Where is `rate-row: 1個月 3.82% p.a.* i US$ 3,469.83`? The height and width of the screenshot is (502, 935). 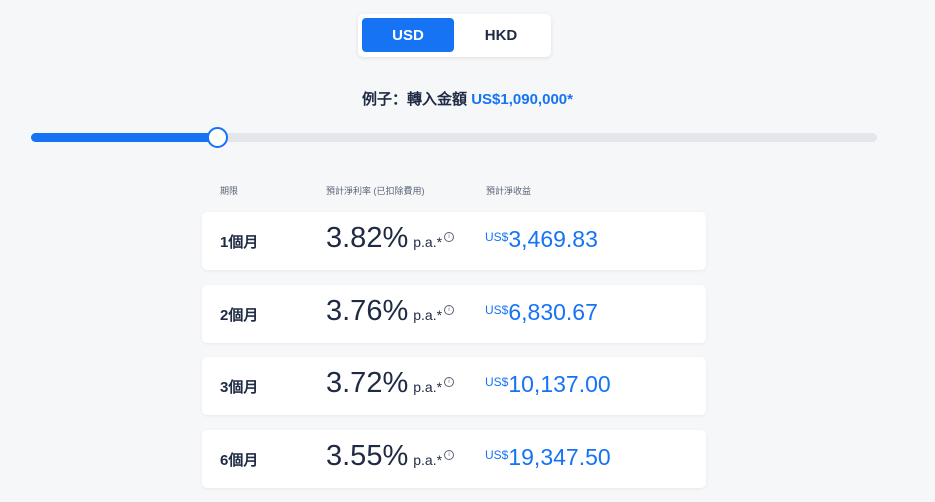
rate-row: 1個月 3.82% p.a.* i US$ 3,469.83 is located at coordinates (454, 241).